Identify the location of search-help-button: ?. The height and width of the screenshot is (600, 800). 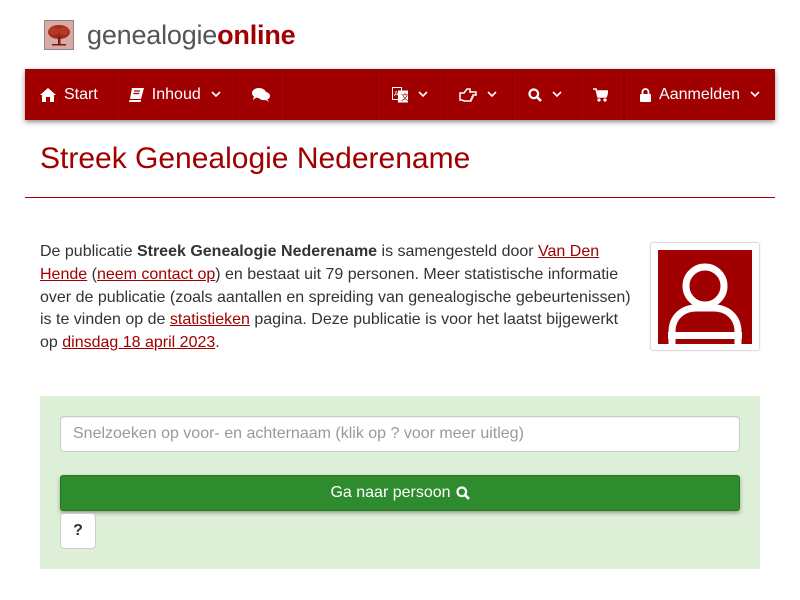
(78, 531).